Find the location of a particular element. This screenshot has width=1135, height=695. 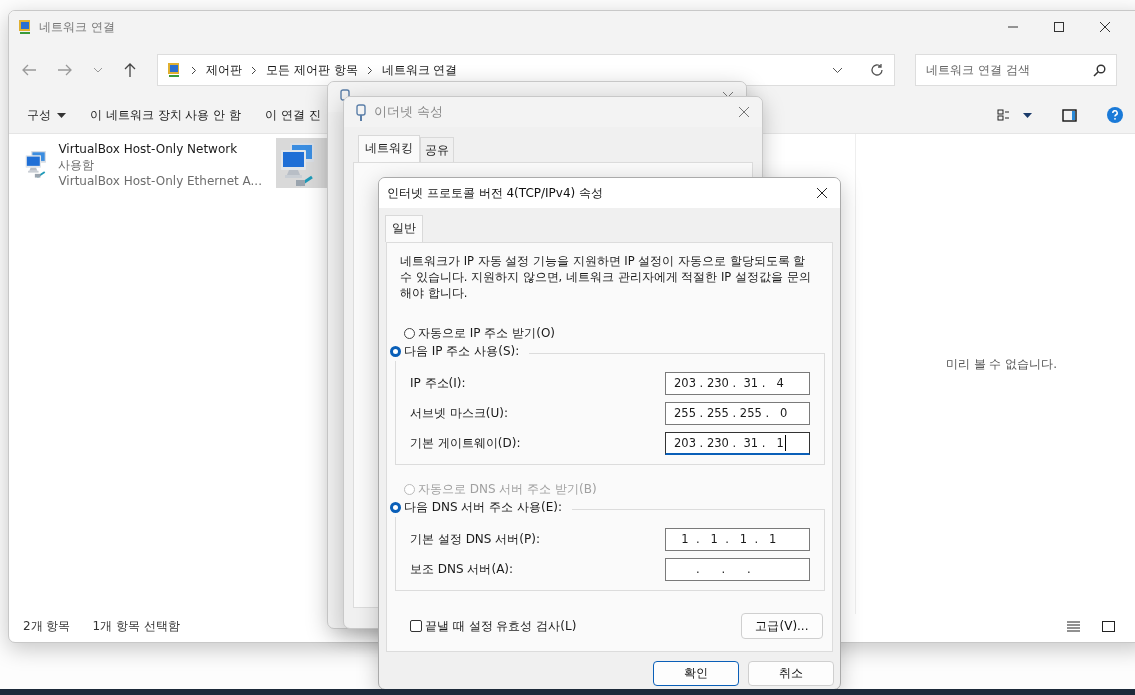

forward-arrow-icon is located at coordinates (65, 70).